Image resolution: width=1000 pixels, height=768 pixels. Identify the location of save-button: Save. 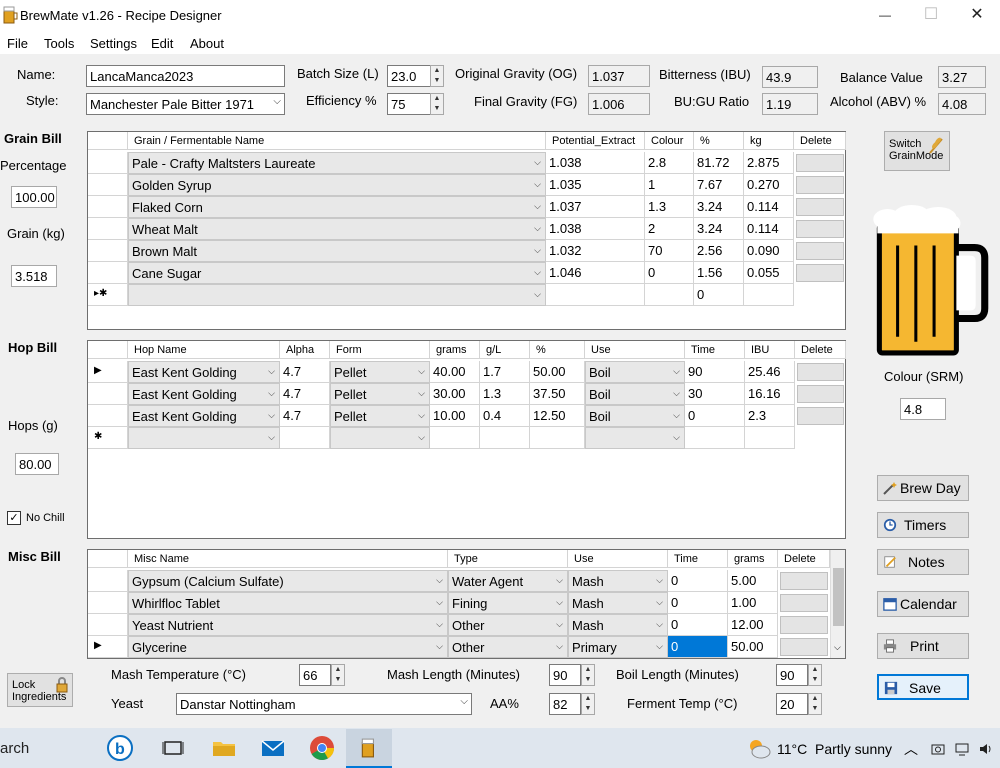
(923, 687).